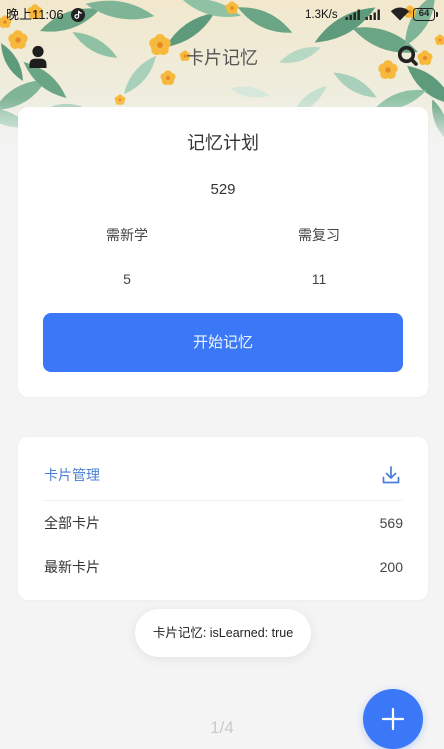 Image resolution: width=444 pixels, height=749 pixels. I want to click on plan-total-count: 529, so click(223, 189).